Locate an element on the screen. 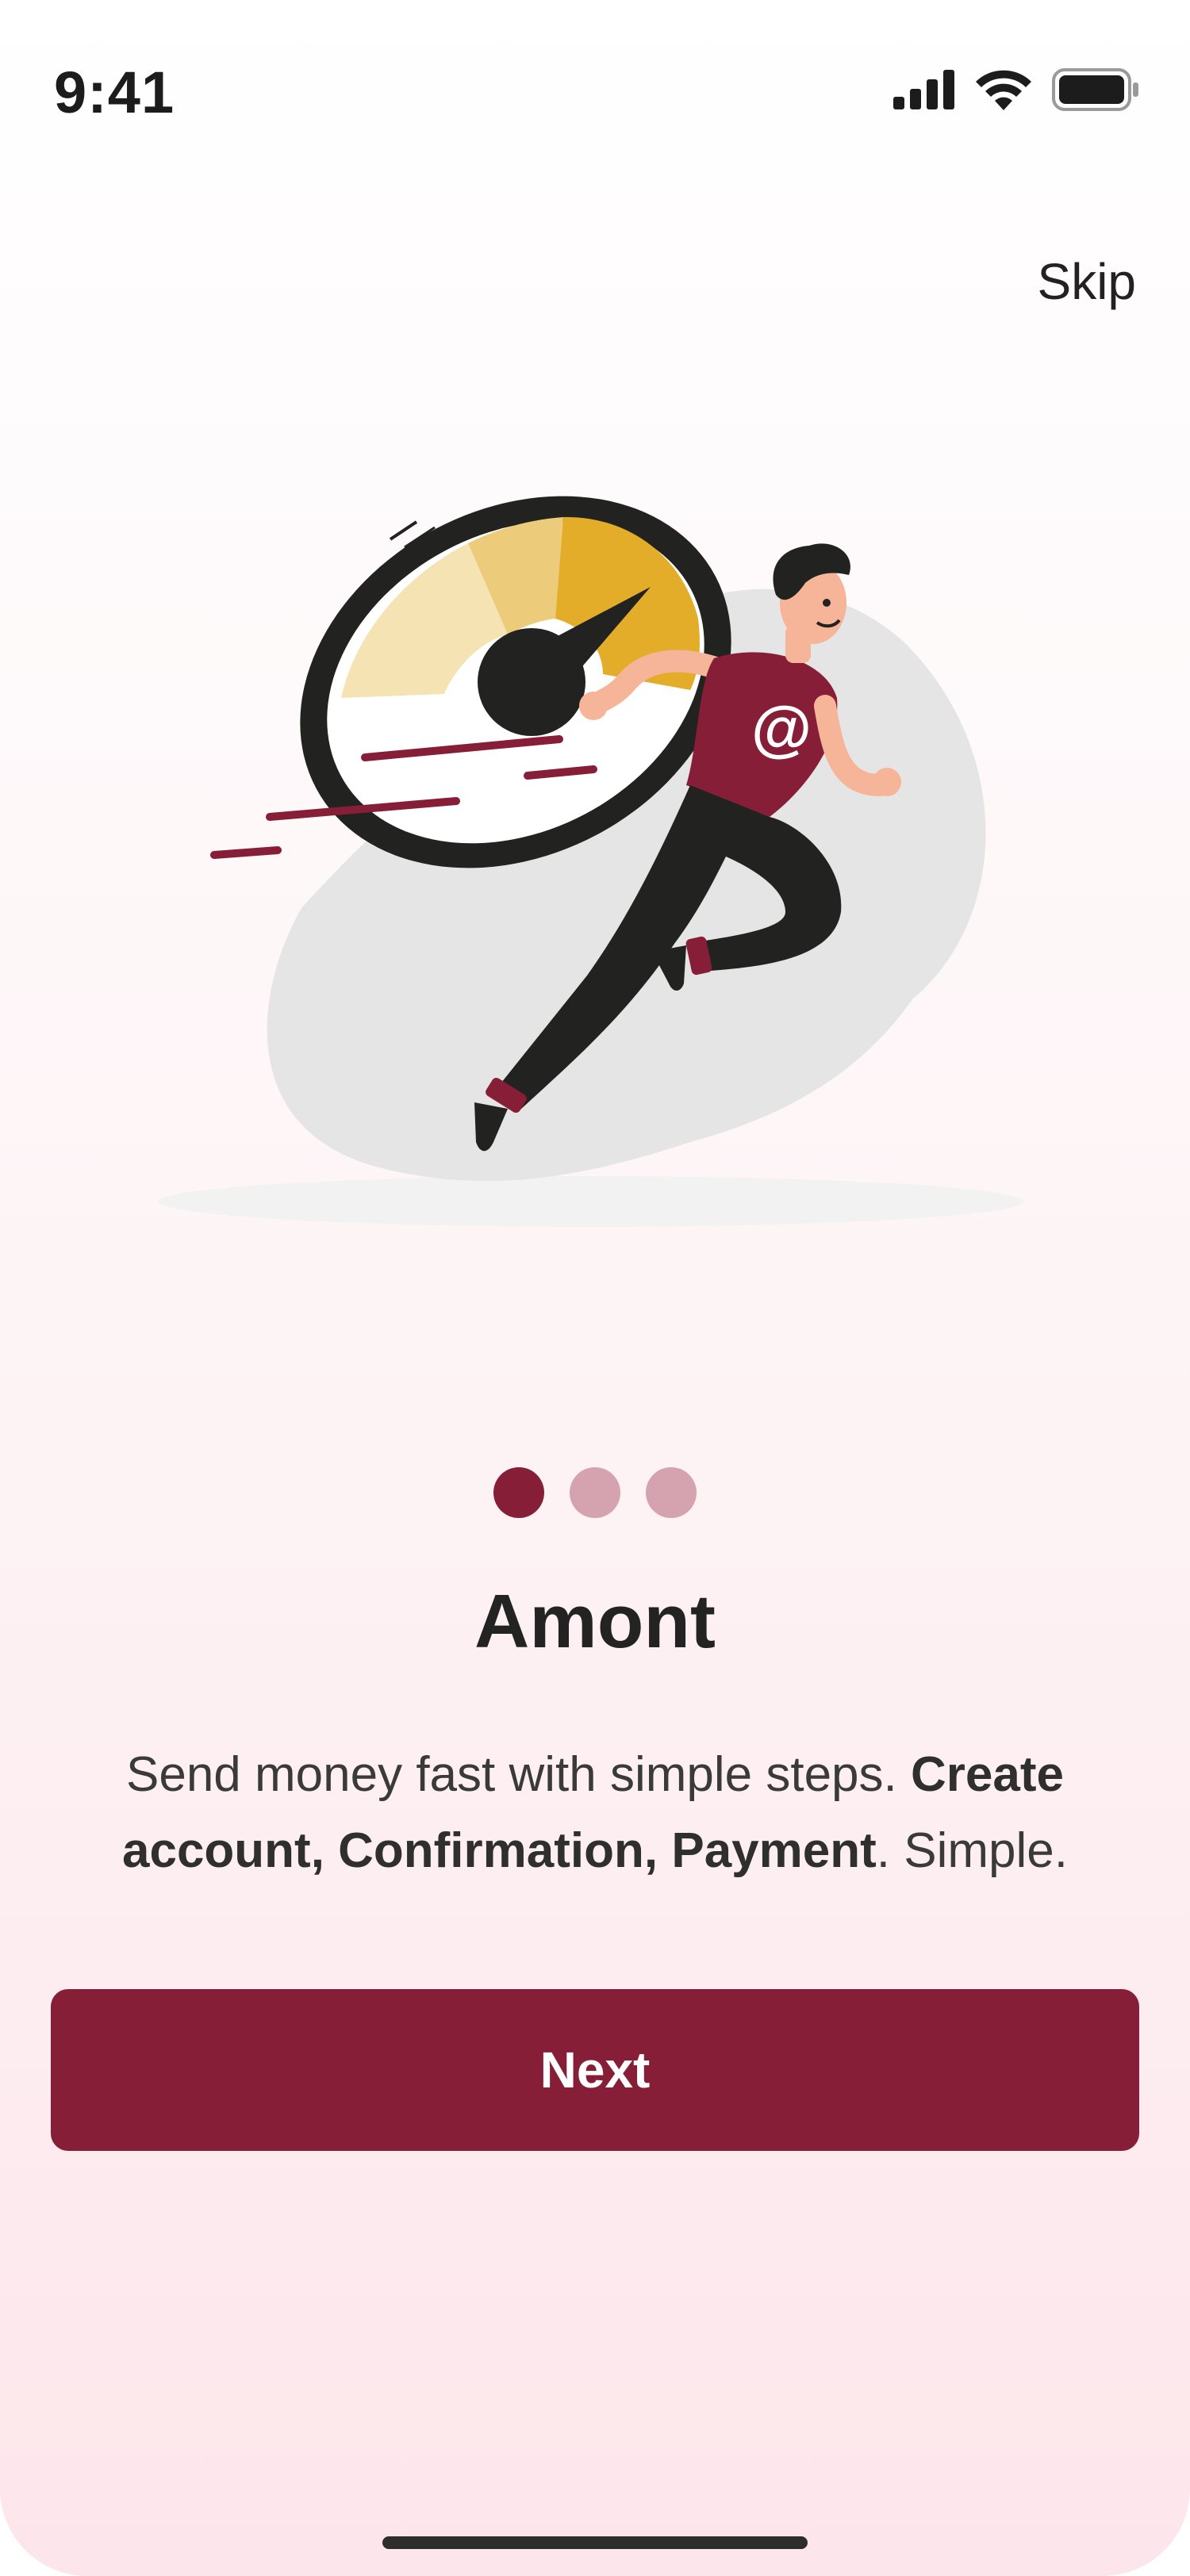  skip-button: Skip is located at coordinates (1087, 282).